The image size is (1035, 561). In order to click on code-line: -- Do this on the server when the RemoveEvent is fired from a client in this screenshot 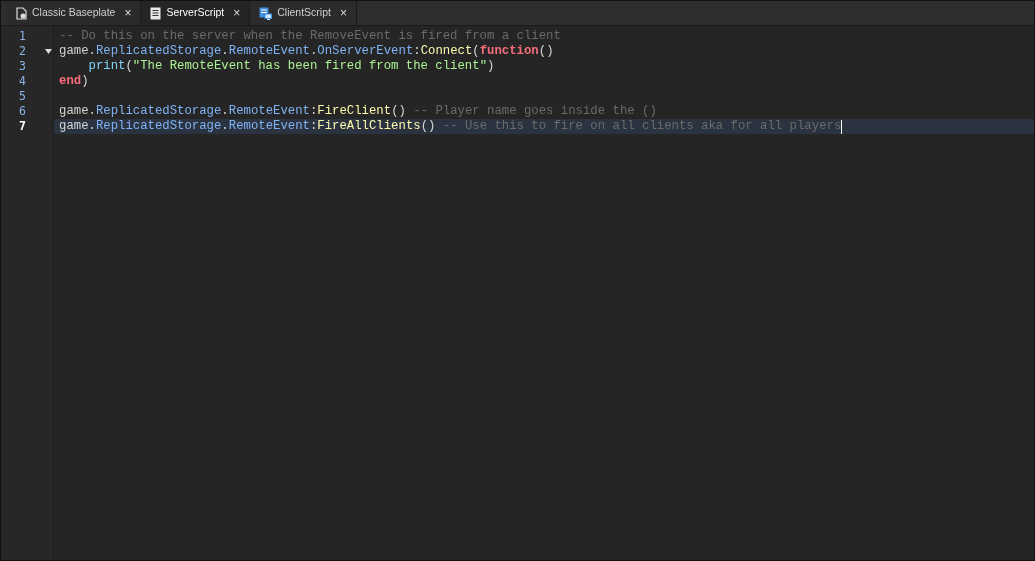, I will do `click(309, 36)`.